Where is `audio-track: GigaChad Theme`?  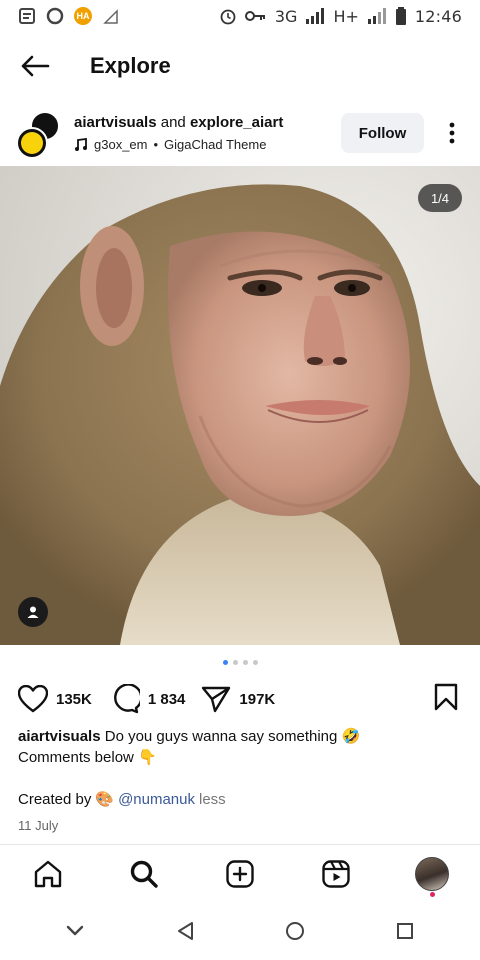
audio-track: GigaChad Theme is located at coordinates (215, 144).